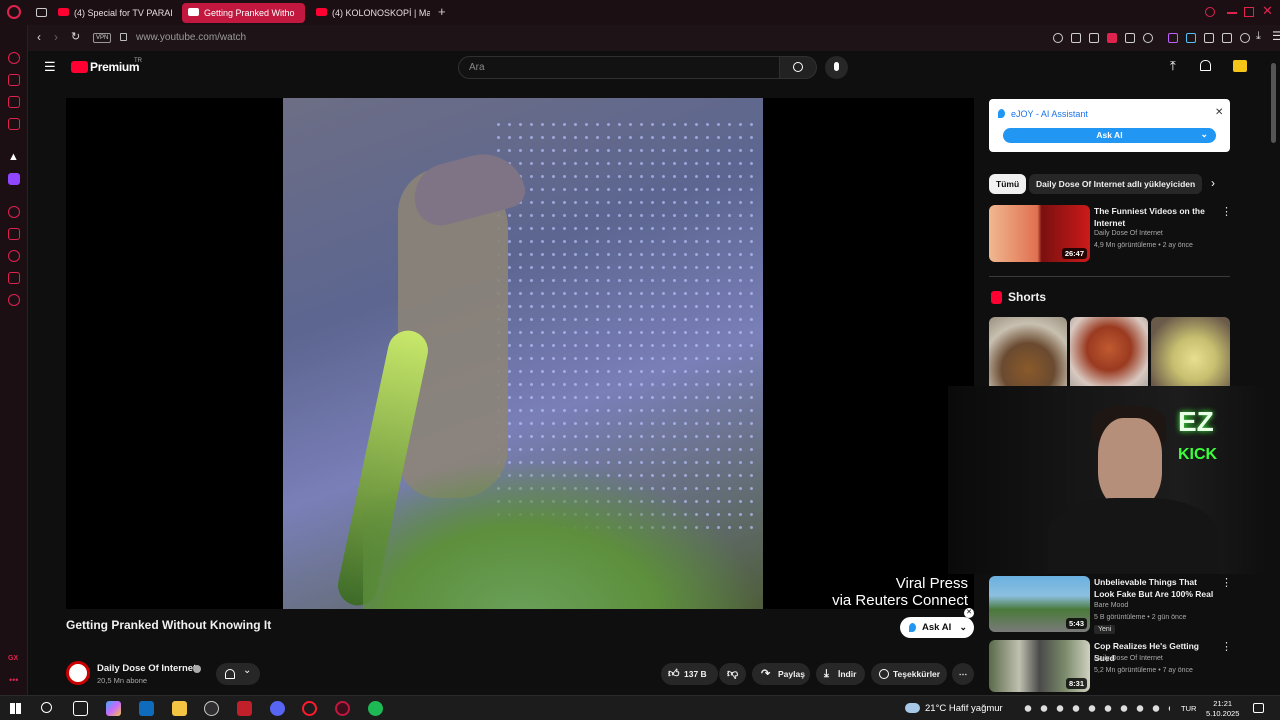  Describe the element at coordinates (14, 234) in the screenshot. I see `bookmarks-icon` at that location.